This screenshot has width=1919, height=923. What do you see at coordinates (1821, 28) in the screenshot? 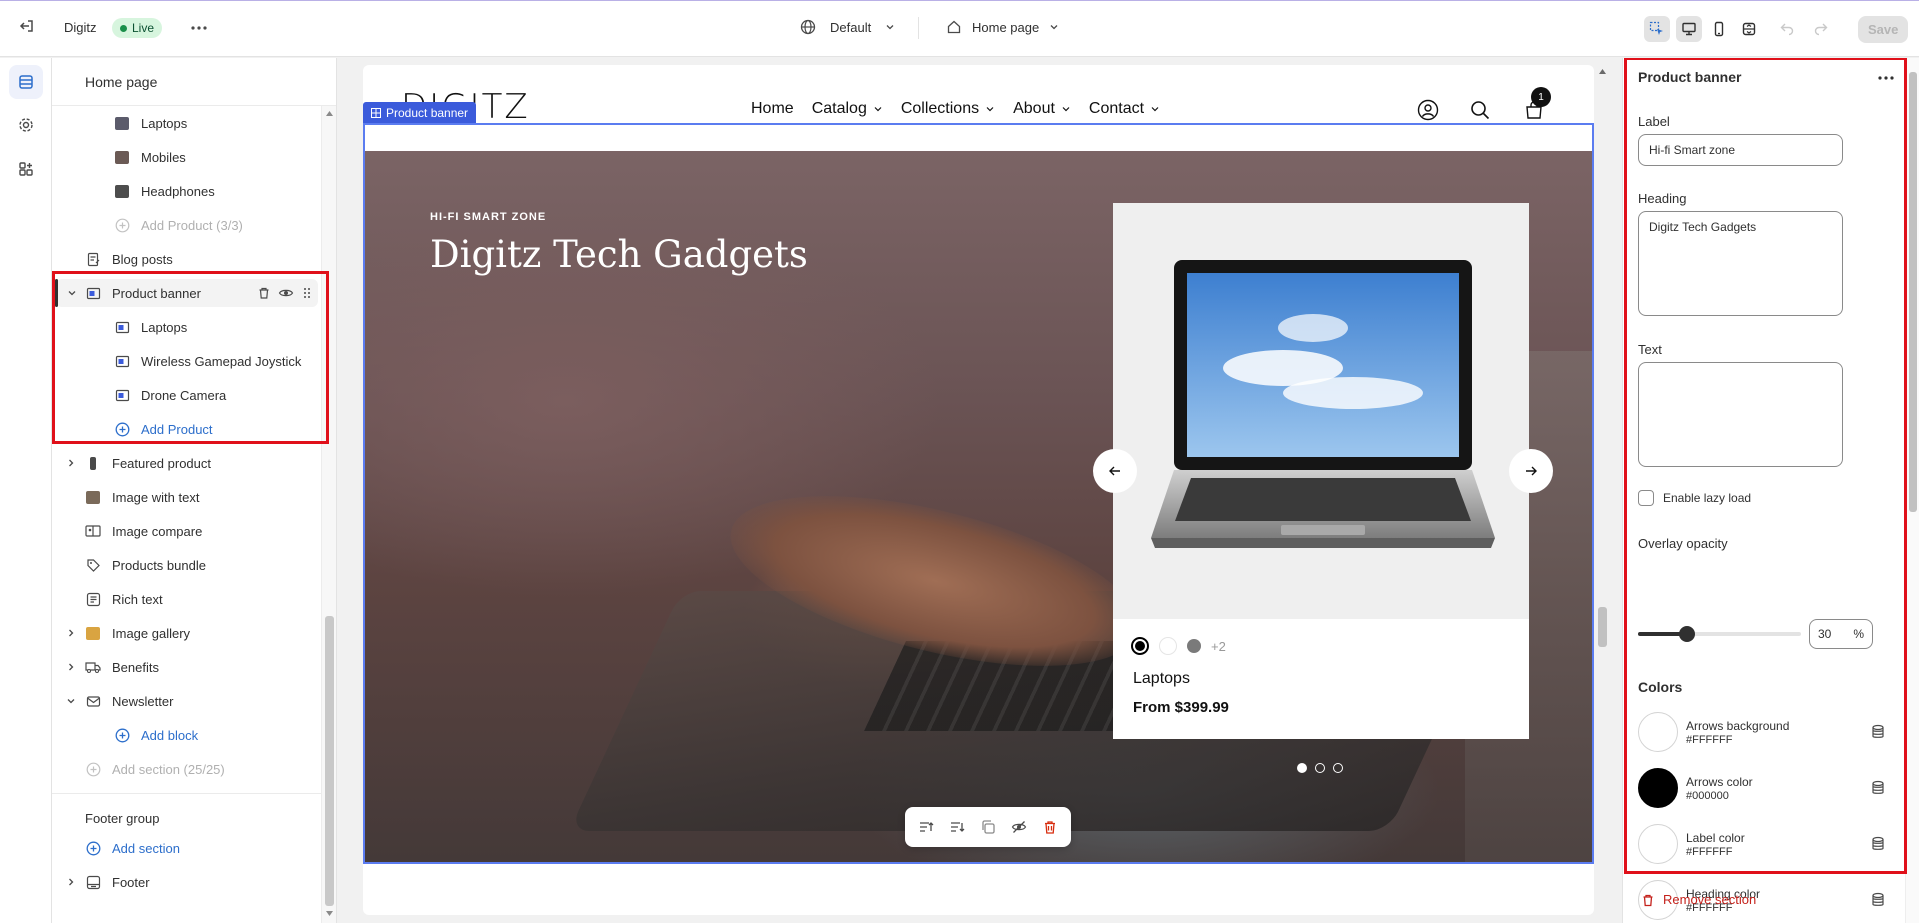
I see `redo-icon` at bounding box center [1821, 28].